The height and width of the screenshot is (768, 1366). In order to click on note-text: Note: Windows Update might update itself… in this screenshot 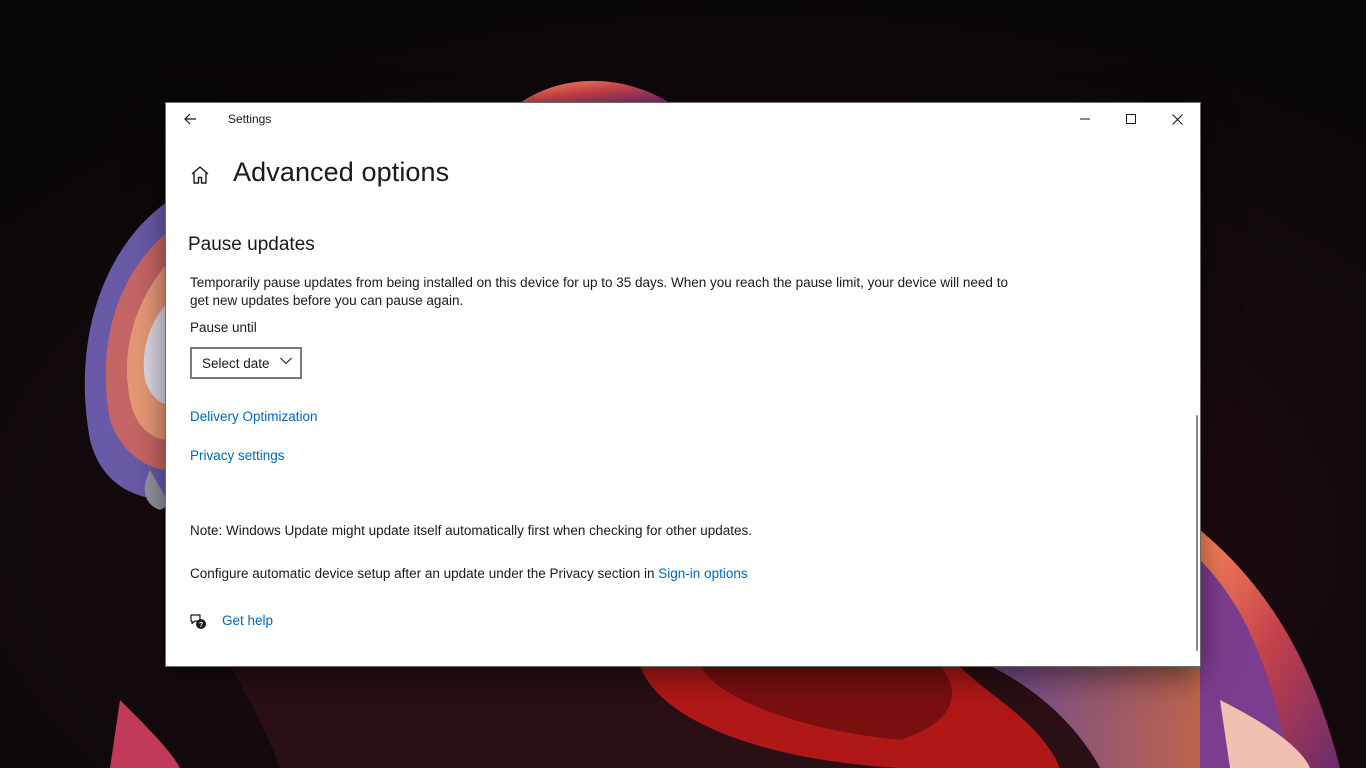, I will do `click(471, 530)`.